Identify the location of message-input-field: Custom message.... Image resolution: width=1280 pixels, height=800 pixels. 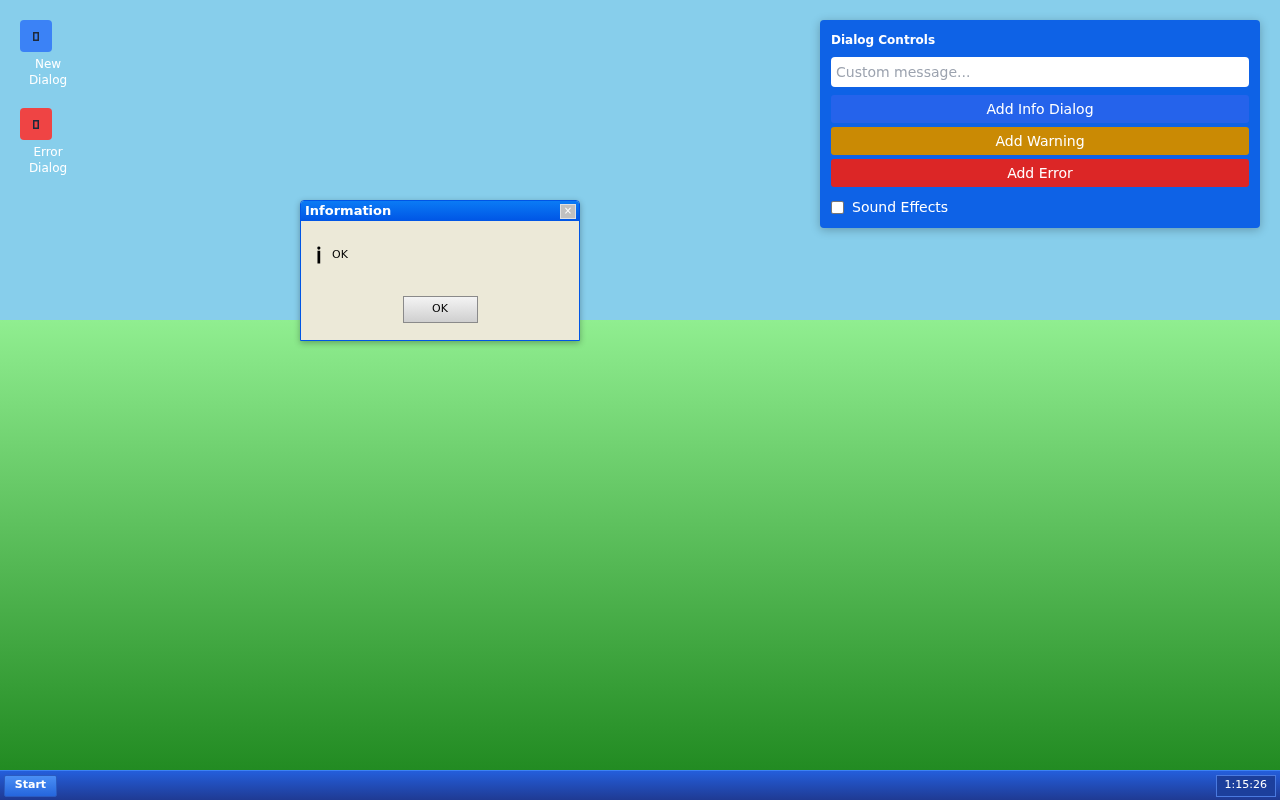
(1040, 72).